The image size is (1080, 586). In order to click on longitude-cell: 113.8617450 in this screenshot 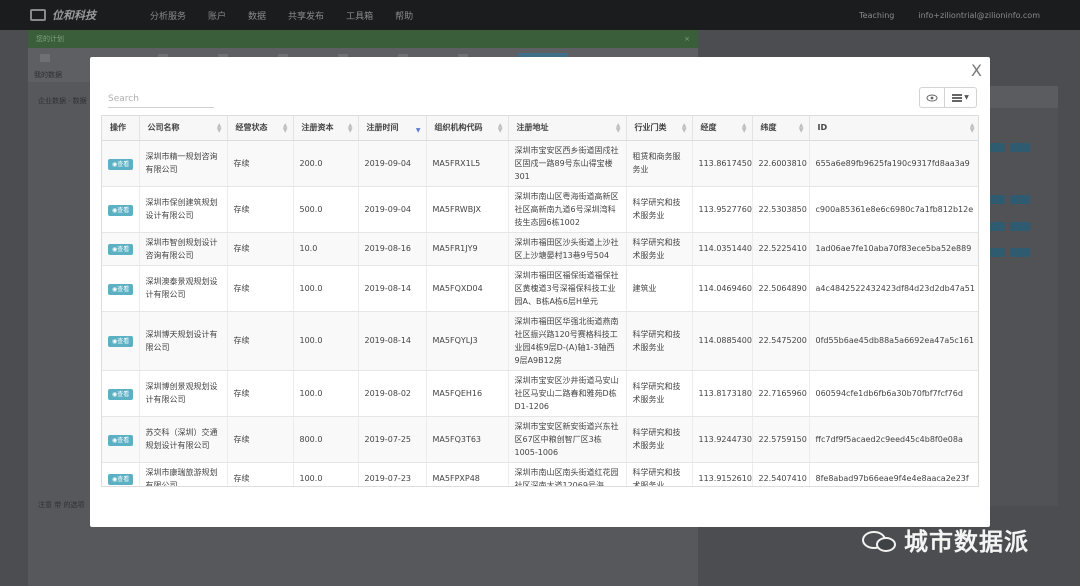, I will do `click(722, 163)`.